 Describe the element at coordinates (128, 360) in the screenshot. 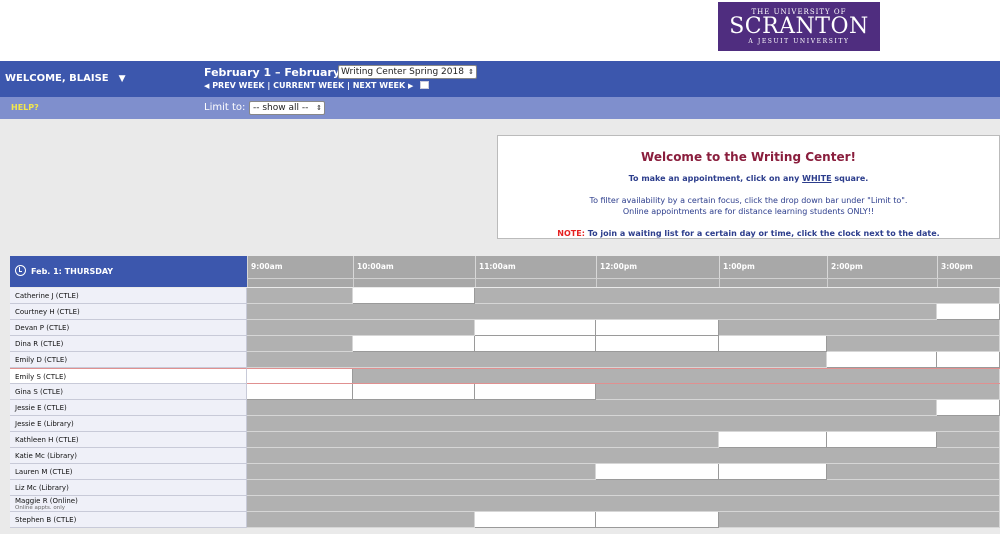

I see `tutor-name: Emily D (CTLE)` at that location.